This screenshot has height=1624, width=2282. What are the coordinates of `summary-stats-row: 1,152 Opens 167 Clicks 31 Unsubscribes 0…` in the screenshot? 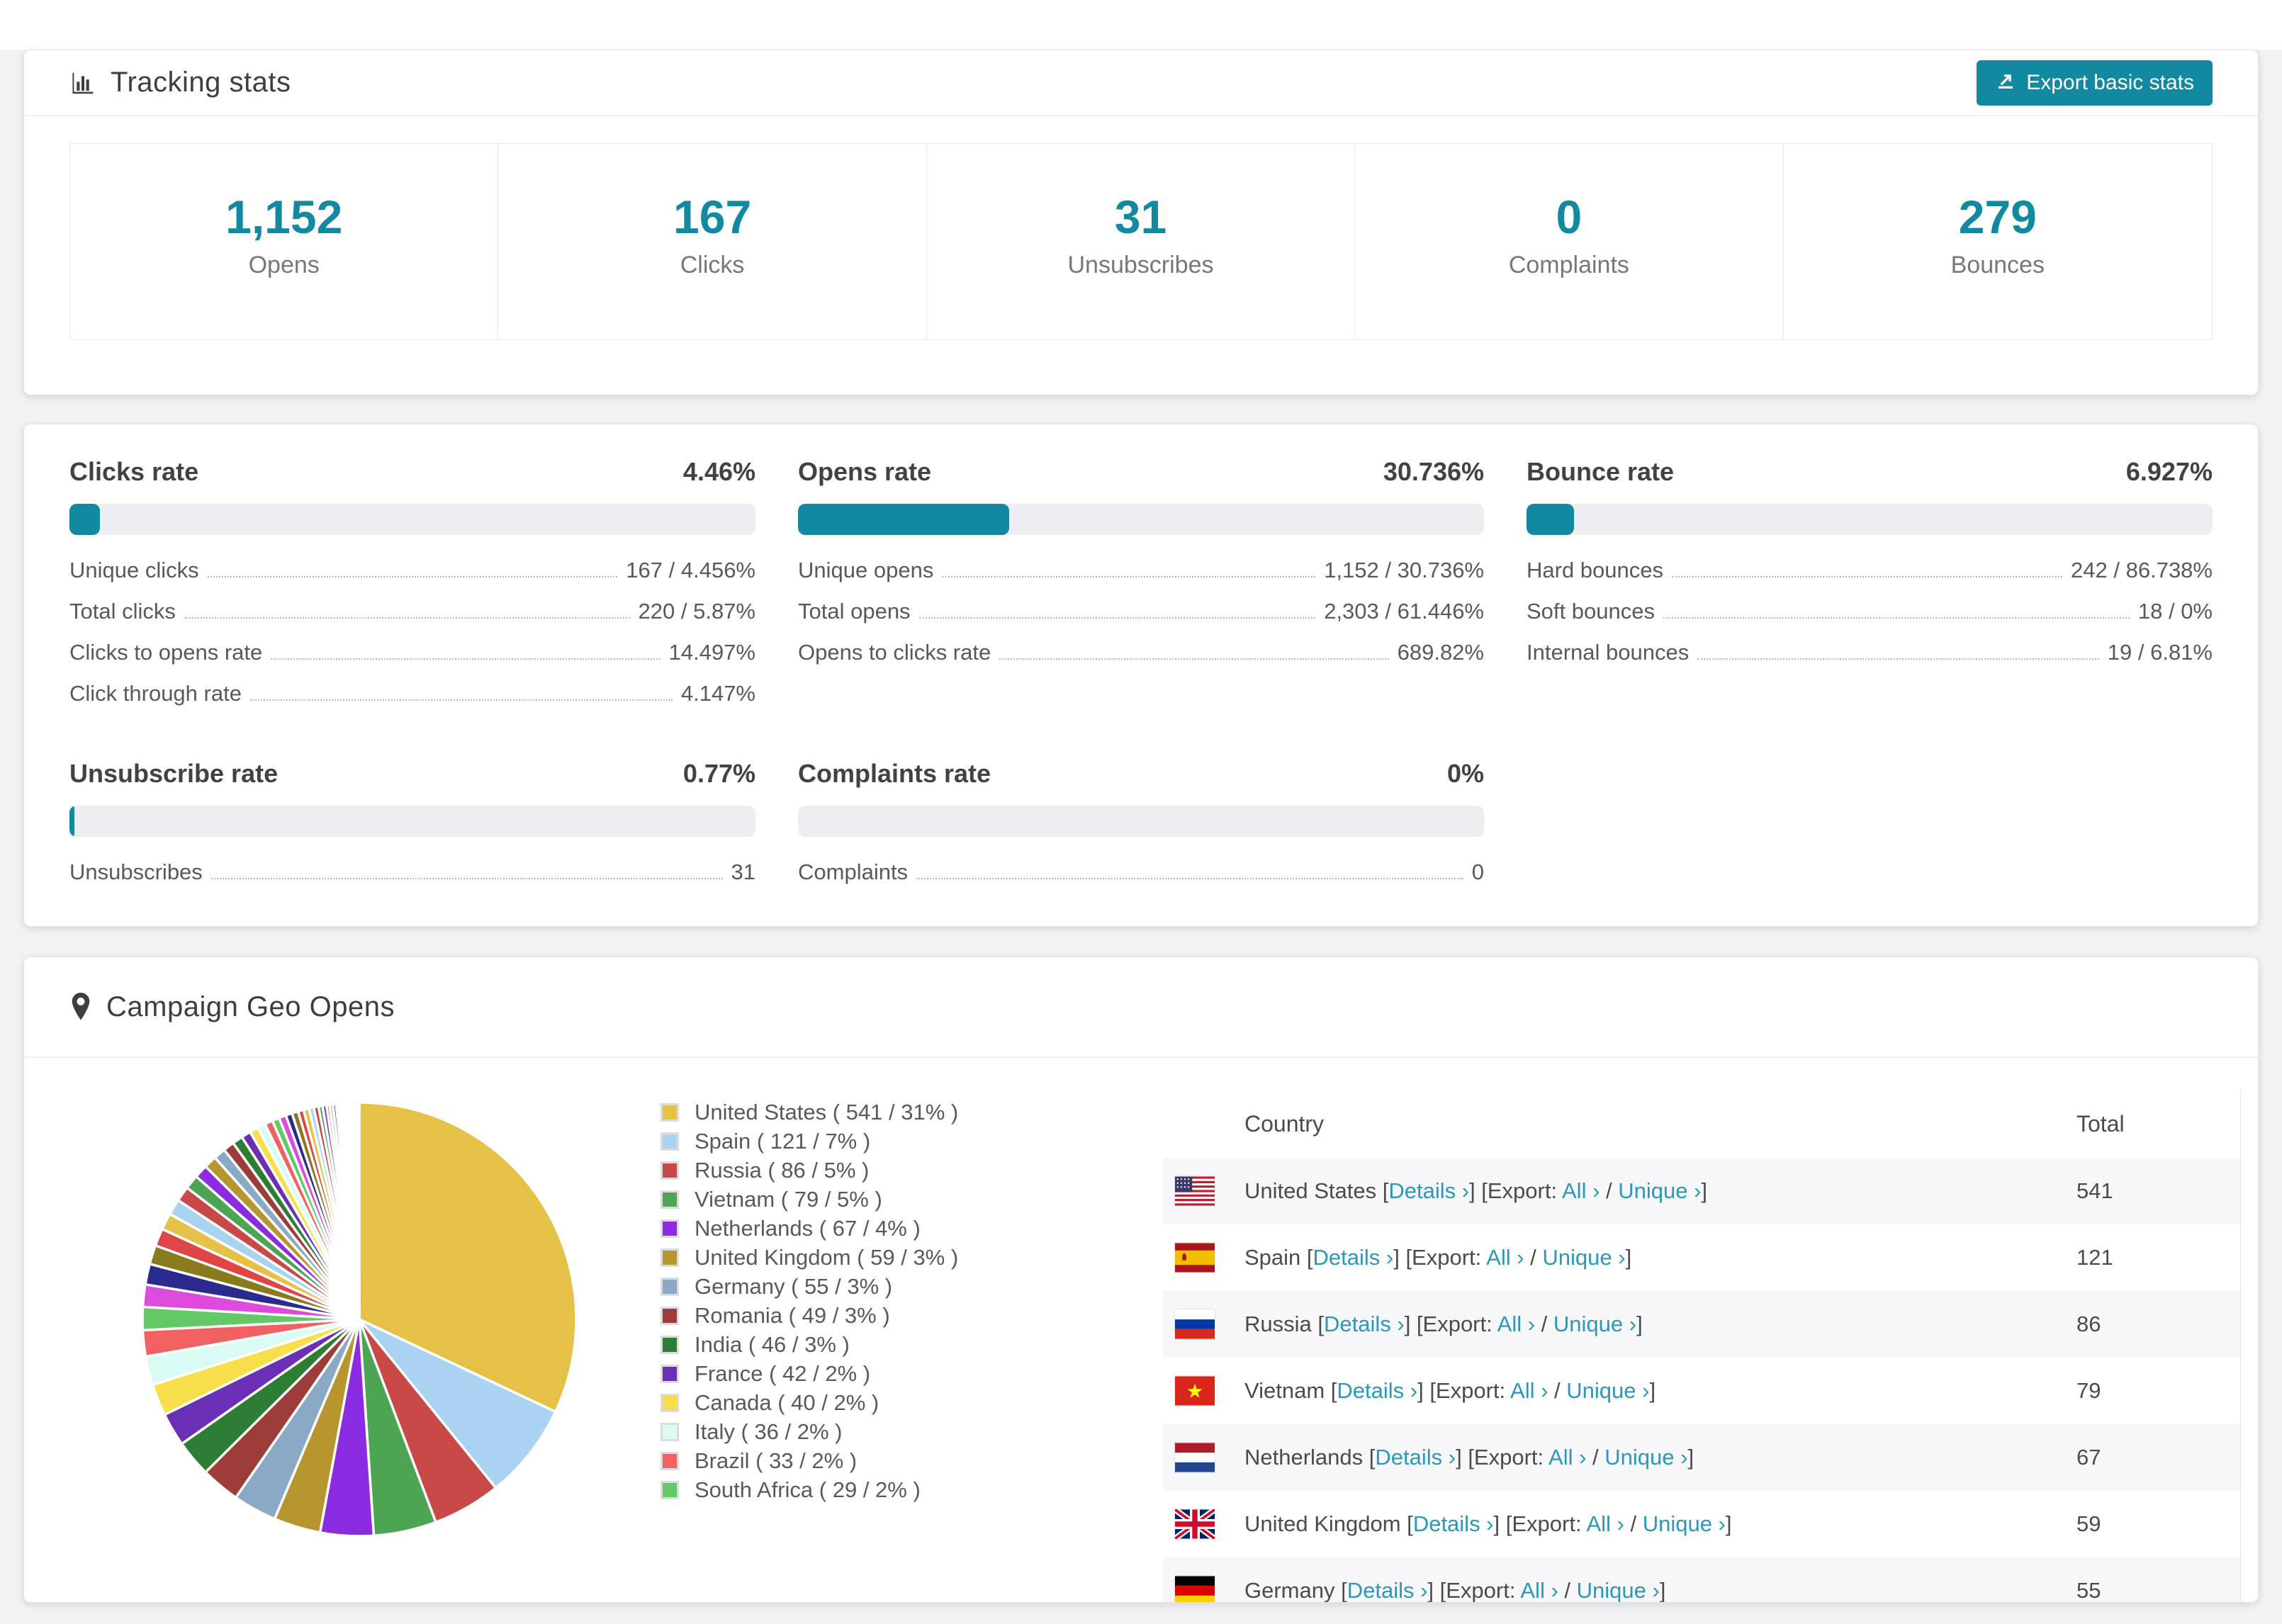 It's located at (1141, 242).